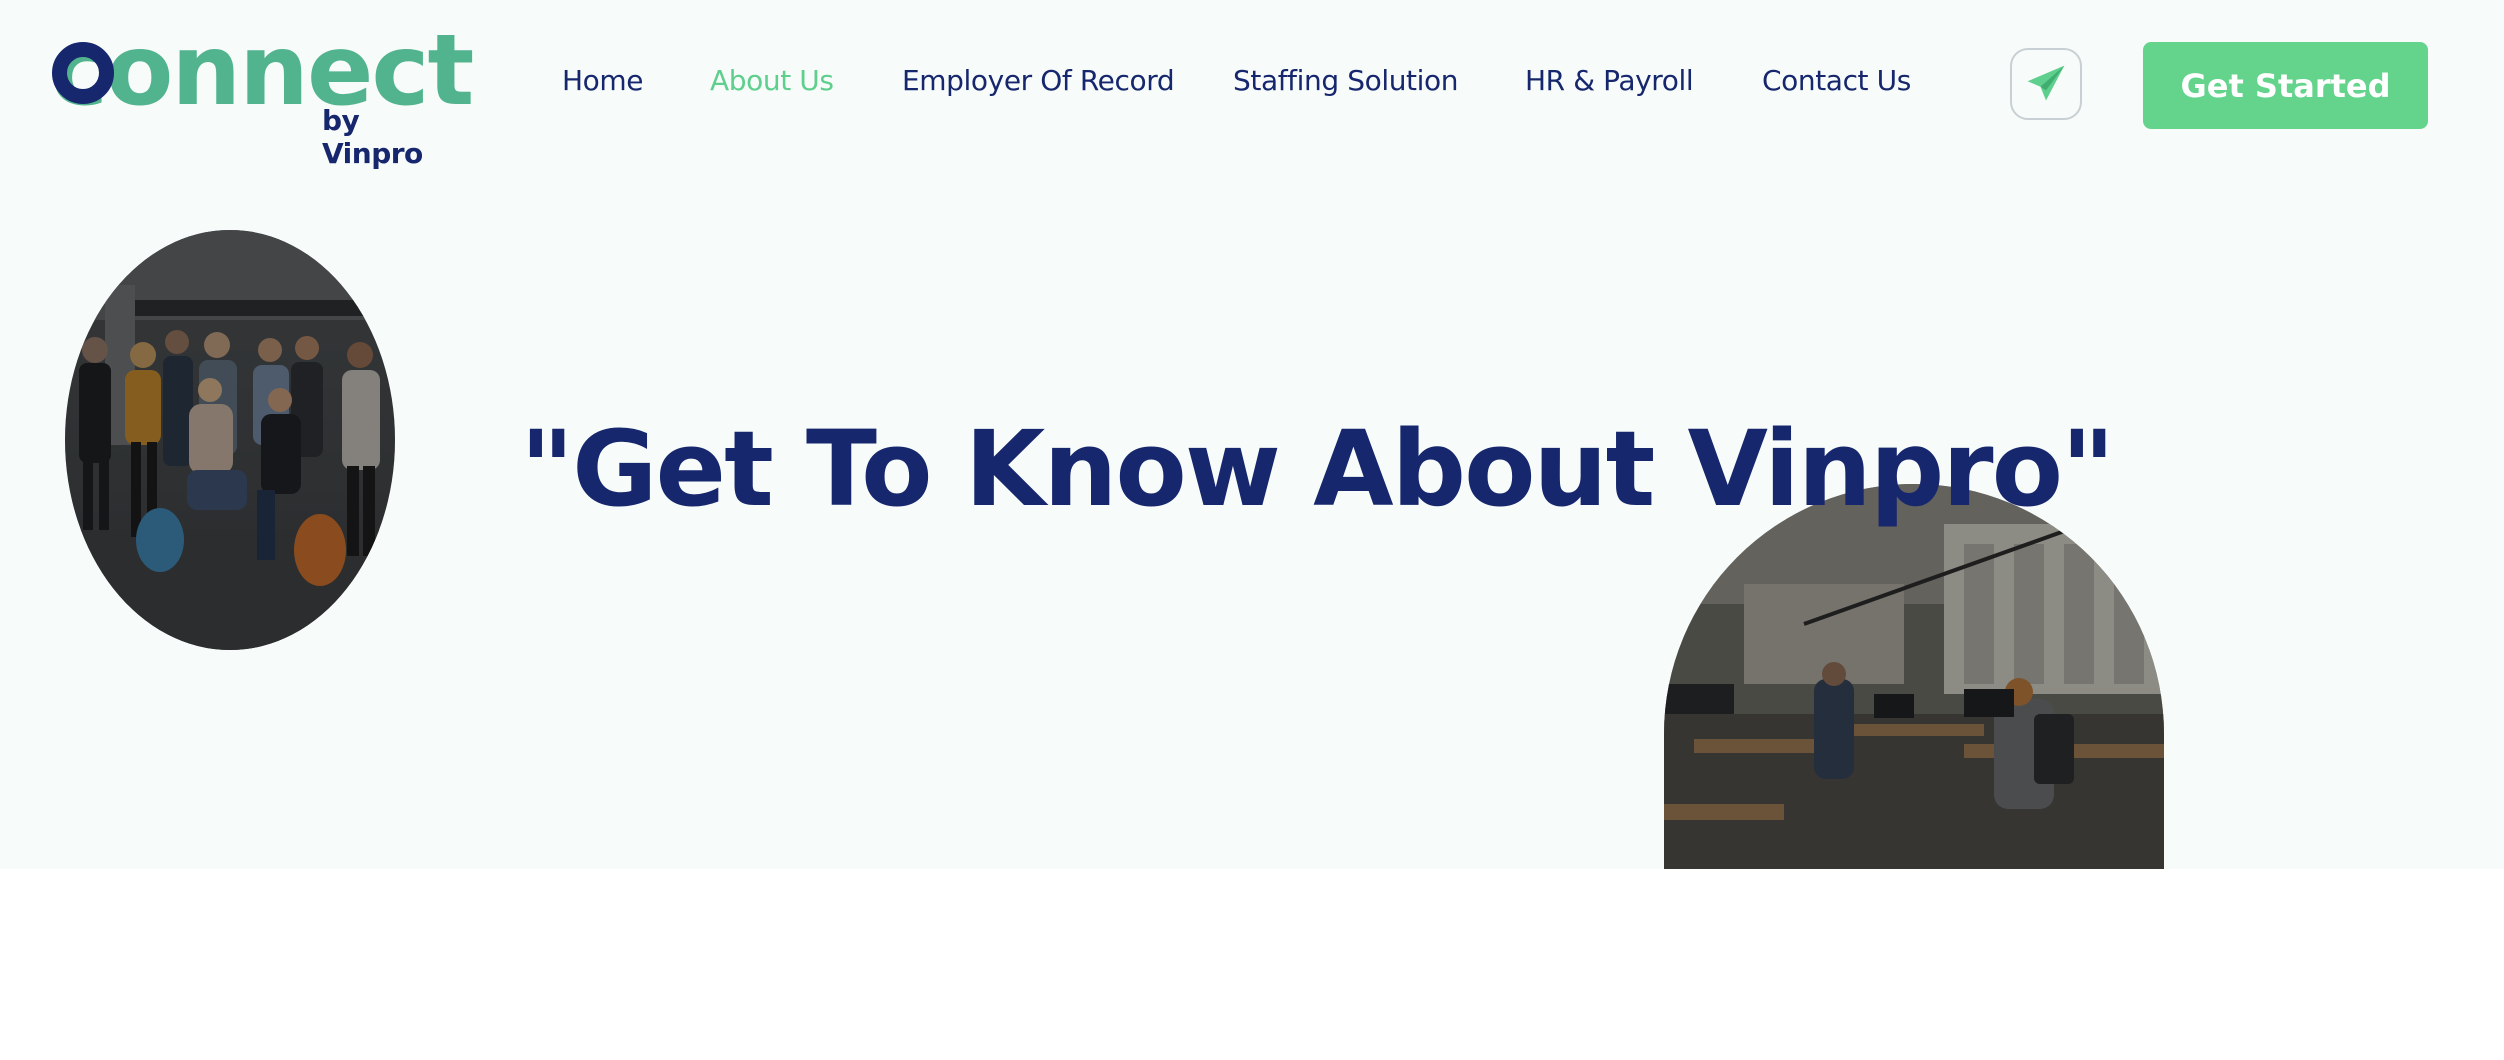  Describe the element at coordinates (262, 96) in the screenshot. I see `logo: connect by Vinpro` at that location.